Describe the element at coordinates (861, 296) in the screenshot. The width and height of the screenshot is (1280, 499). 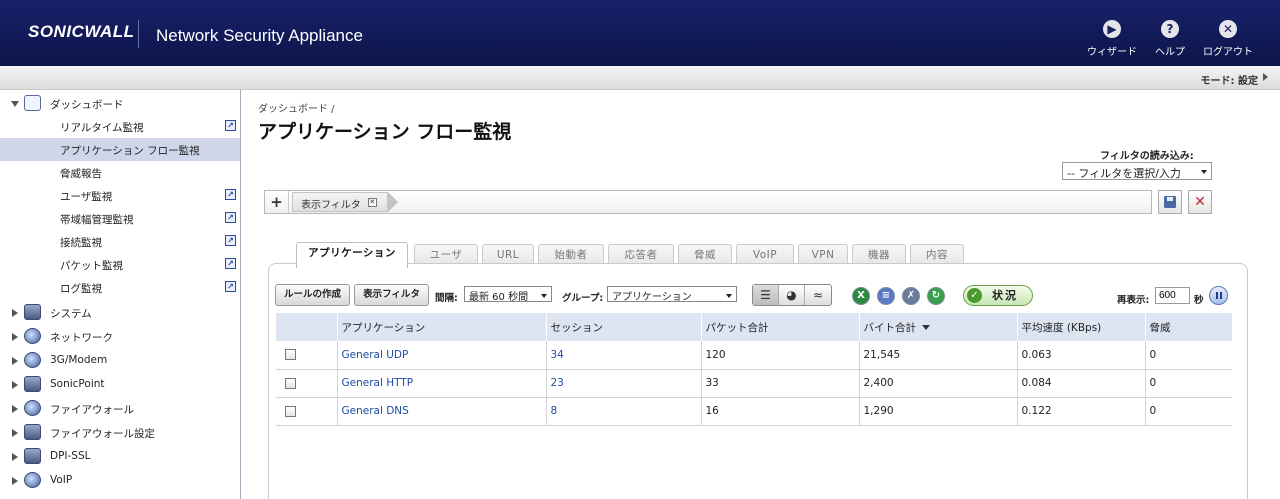
I see `excel-export-icon: X` at that location.